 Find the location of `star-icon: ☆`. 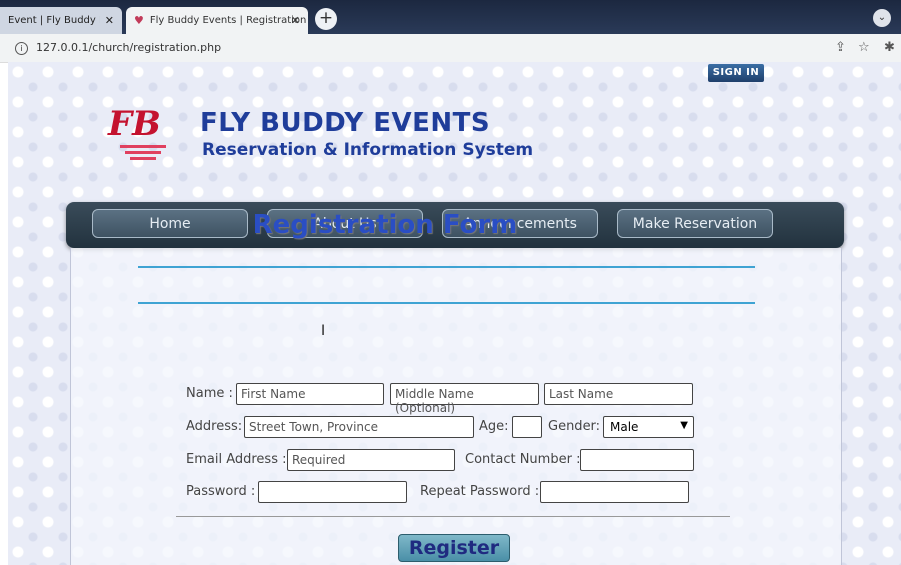

star-icon: ☆ is located at coordinates (864, 47).